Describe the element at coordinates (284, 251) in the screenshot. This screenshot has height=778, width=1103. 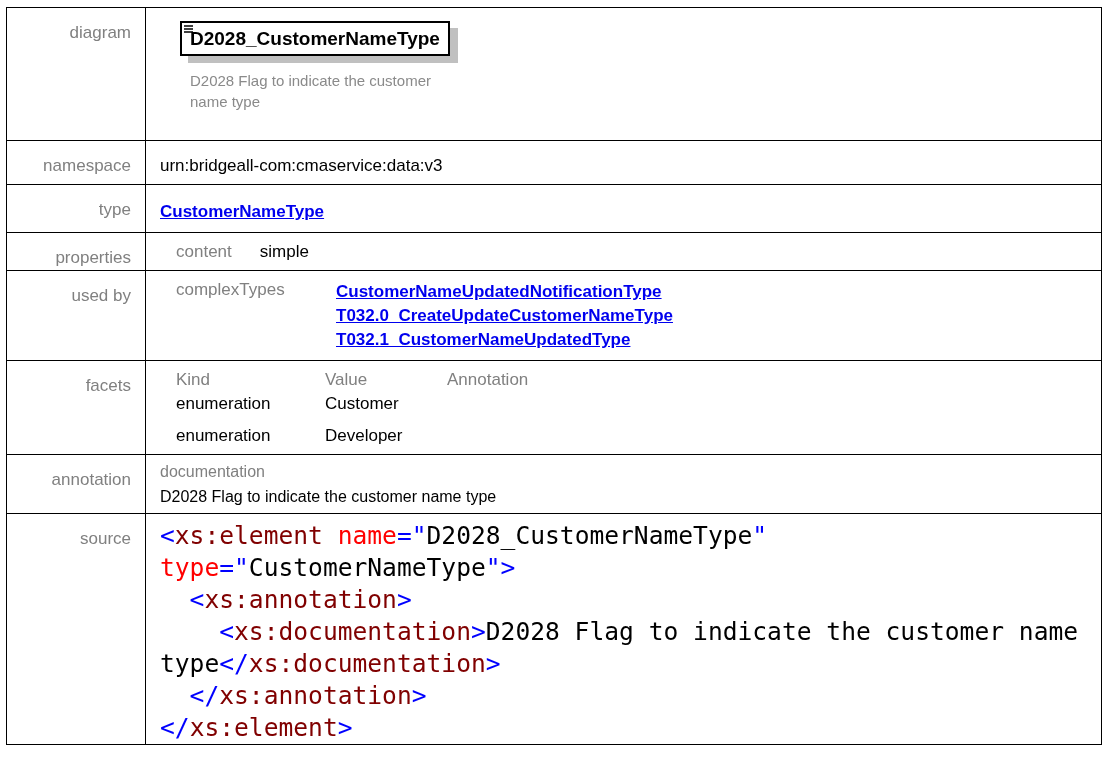
I see `property-value: simple` at that location.